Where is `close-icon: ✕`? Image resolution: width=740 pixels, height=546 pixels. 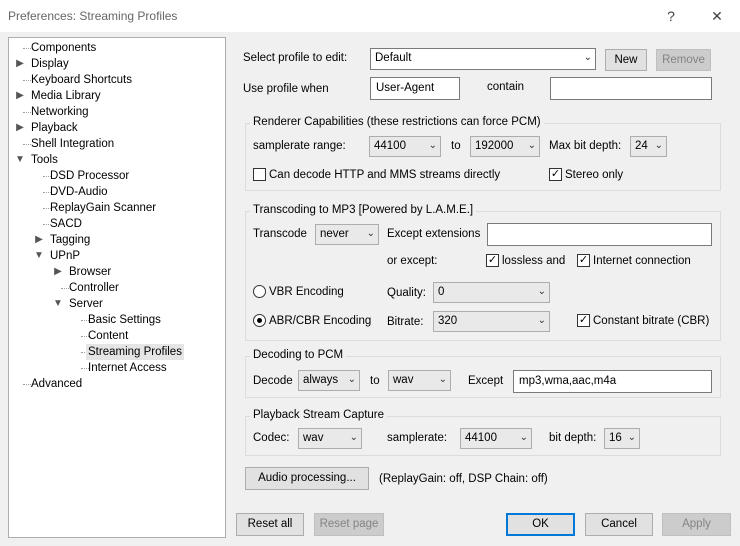
close-icon: ✕ is located at coordinates (717, 16).